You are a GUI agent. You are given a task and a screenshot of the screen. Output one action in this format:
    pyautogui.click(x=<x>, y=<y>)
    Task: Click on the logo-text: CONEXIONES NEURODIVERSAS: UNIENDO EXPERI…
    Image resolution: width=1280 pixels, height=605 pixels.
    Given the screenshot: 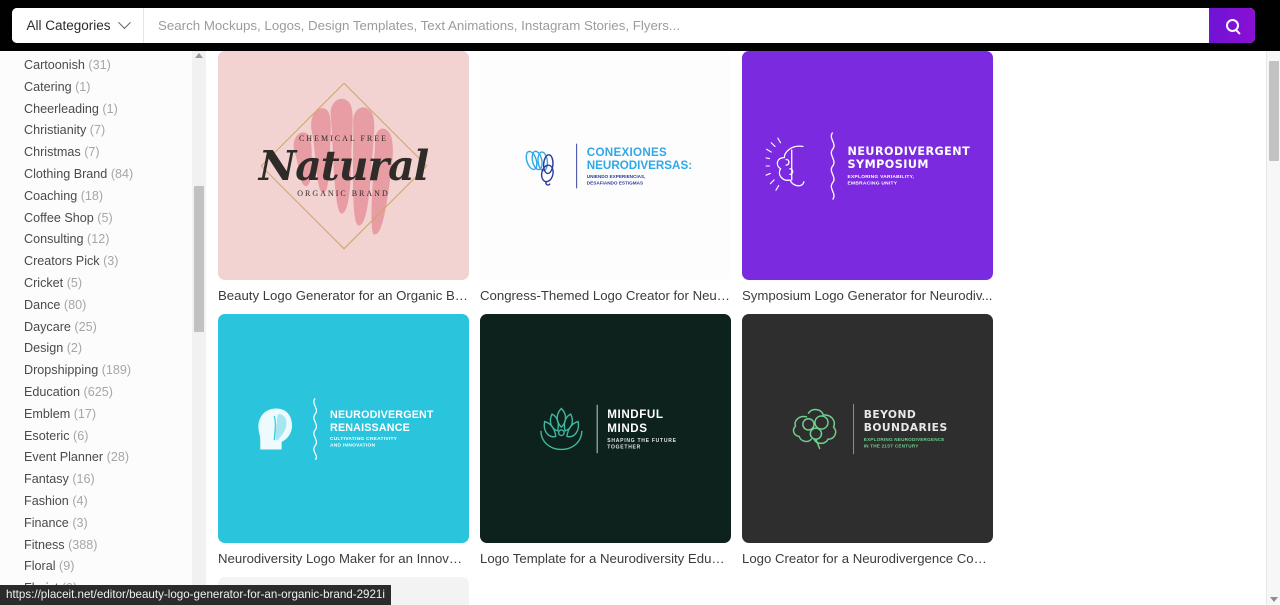 What is the action you would take?
    pyautogui.click(x=639, y=165)
    